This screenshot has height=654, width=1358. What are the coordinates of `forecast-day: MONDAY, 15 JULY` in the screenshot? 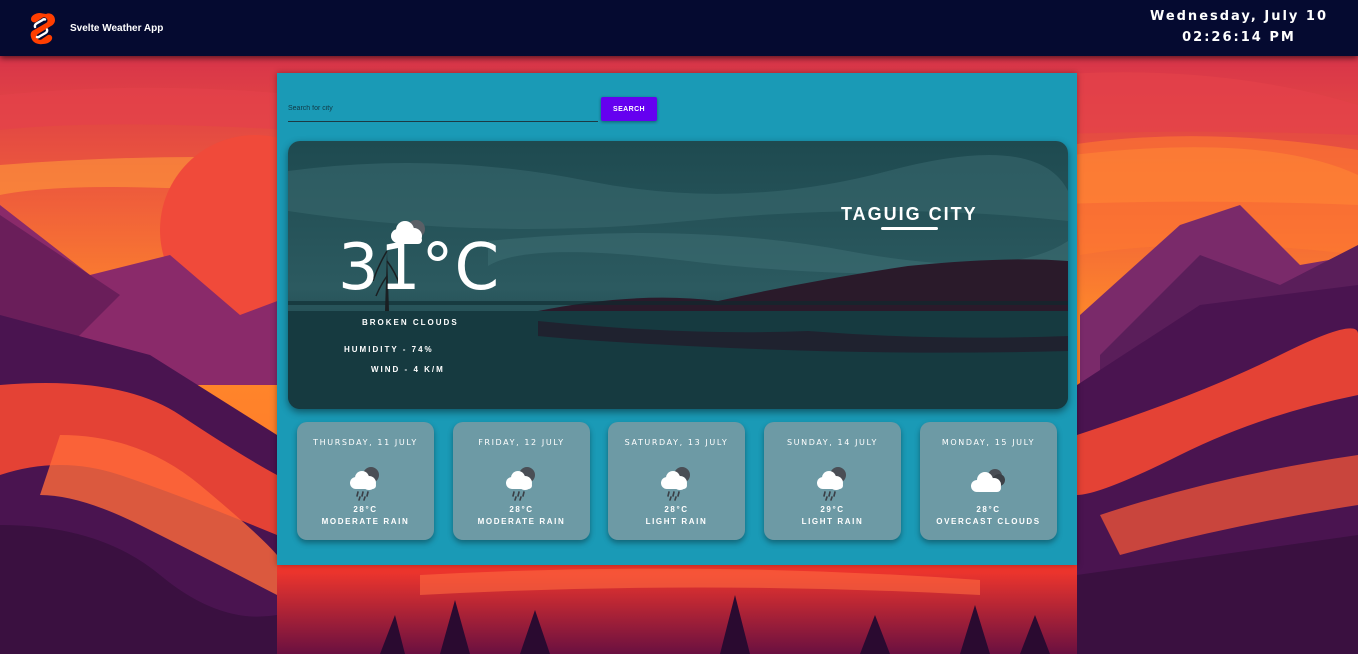 It's located at (988, 442).